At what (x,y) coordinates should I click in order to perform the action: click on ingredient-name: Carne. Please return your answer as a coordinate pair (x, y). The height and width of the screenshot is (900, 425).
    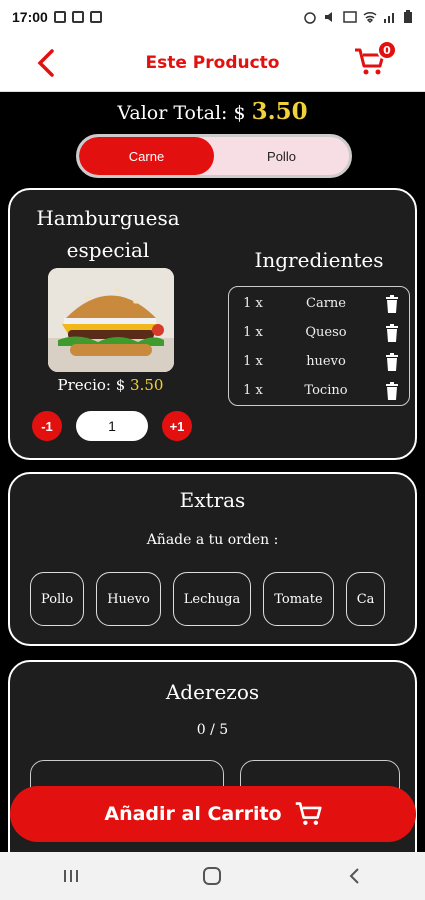
    Looking at the image, I should click on (326, 303).